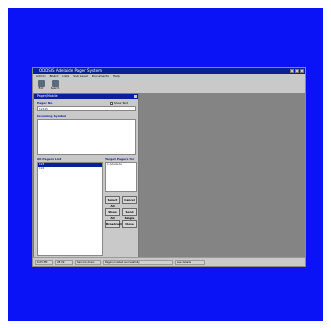 The width and height of the screenshot is (331, 328). What do you see at coordinates (52, 116) in the screenshot?
I see `incoming-symbol-label: Incoming Symbol` at bounding box center [52, 116].